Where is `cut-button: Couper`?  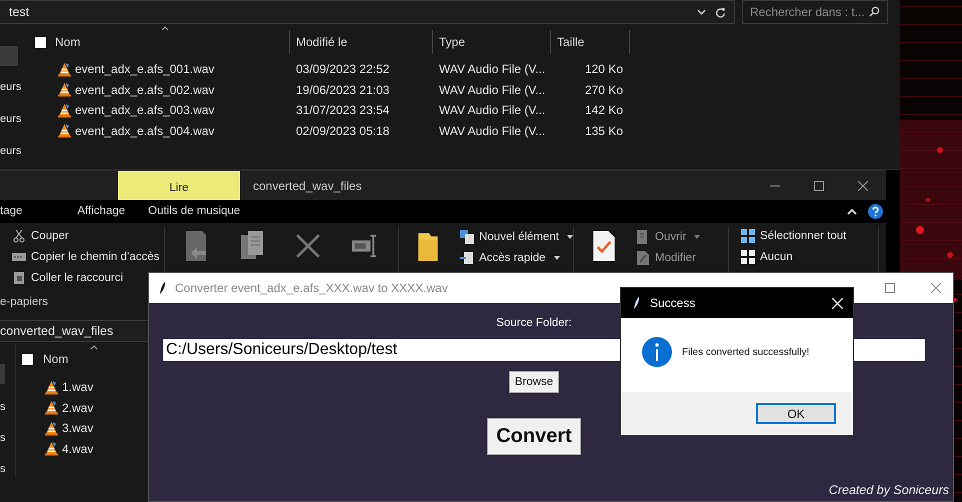
cut-button: Couper is located at coordinates (40, 236).